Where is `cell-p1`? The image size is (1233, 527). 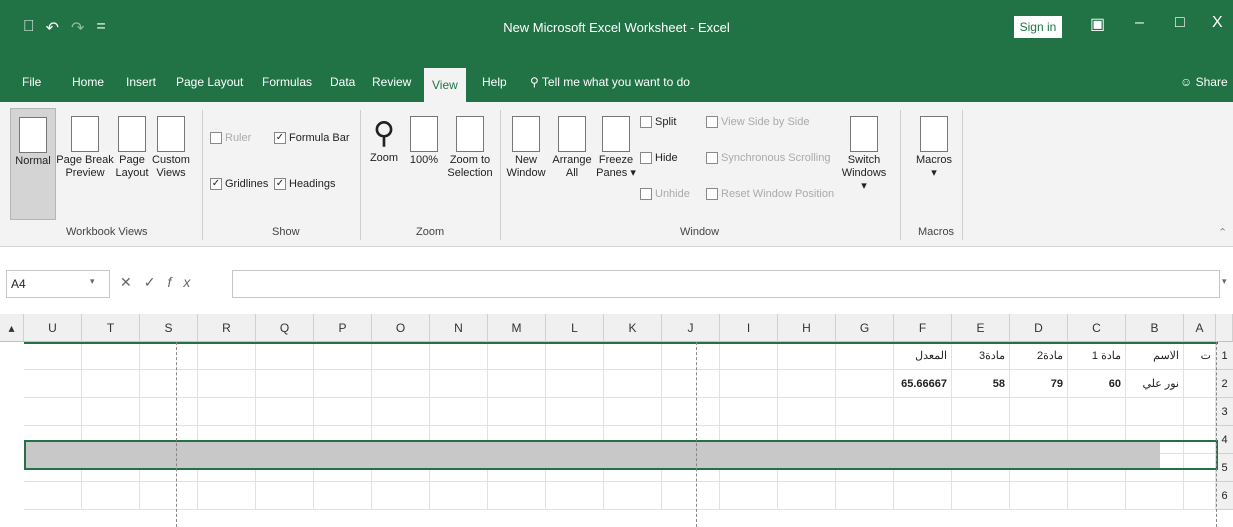 cell-p1 is located at coordinates (343, 356).